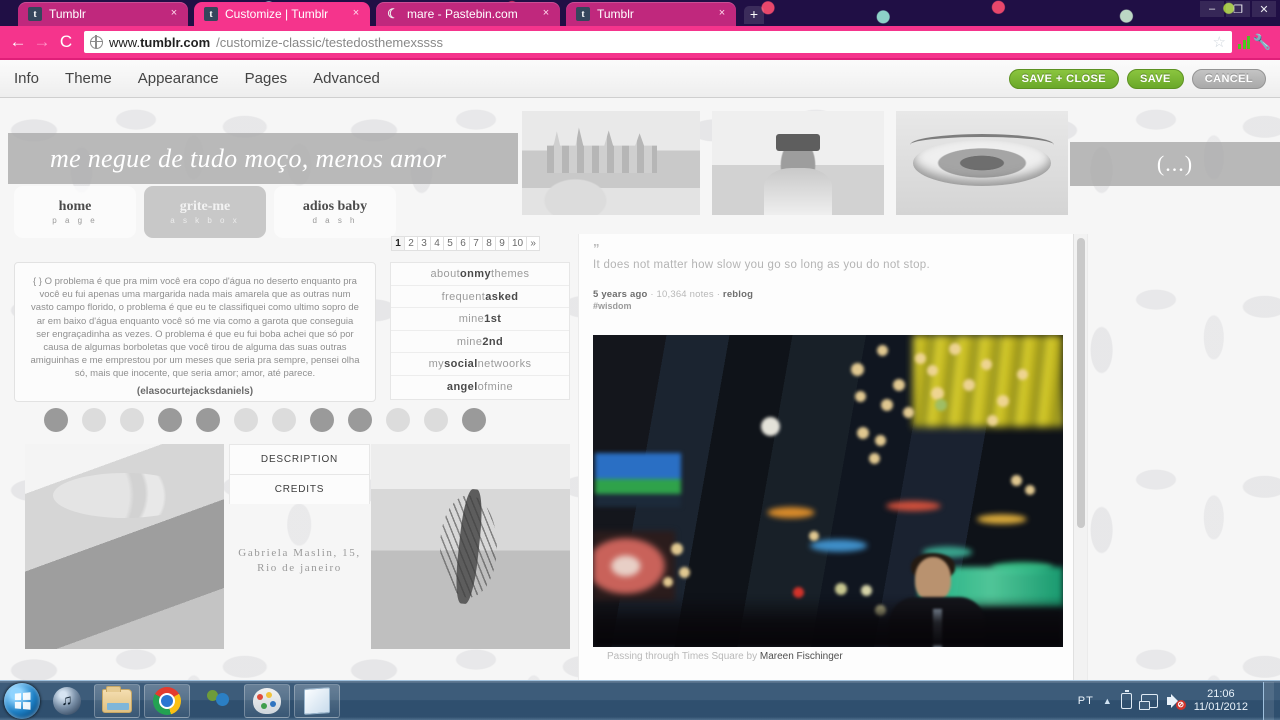  Describe the element at coordinates (217, 701) in the screenshot. I see `taskbar-messenger-icon` at that location.